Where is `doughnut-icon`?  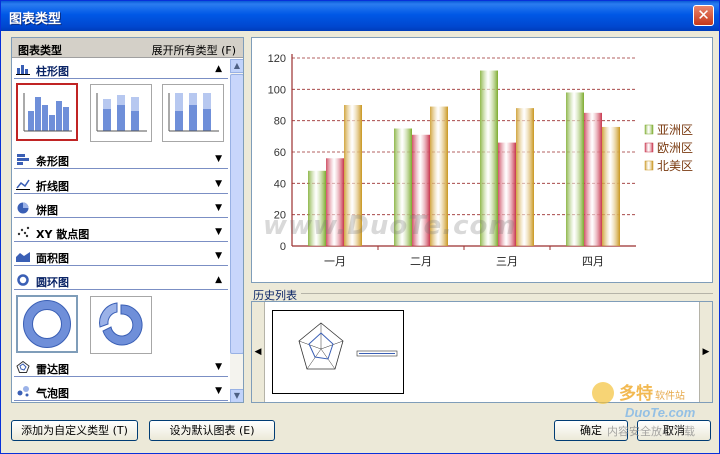 doughnut-icon is located at coordinates (47, 324).